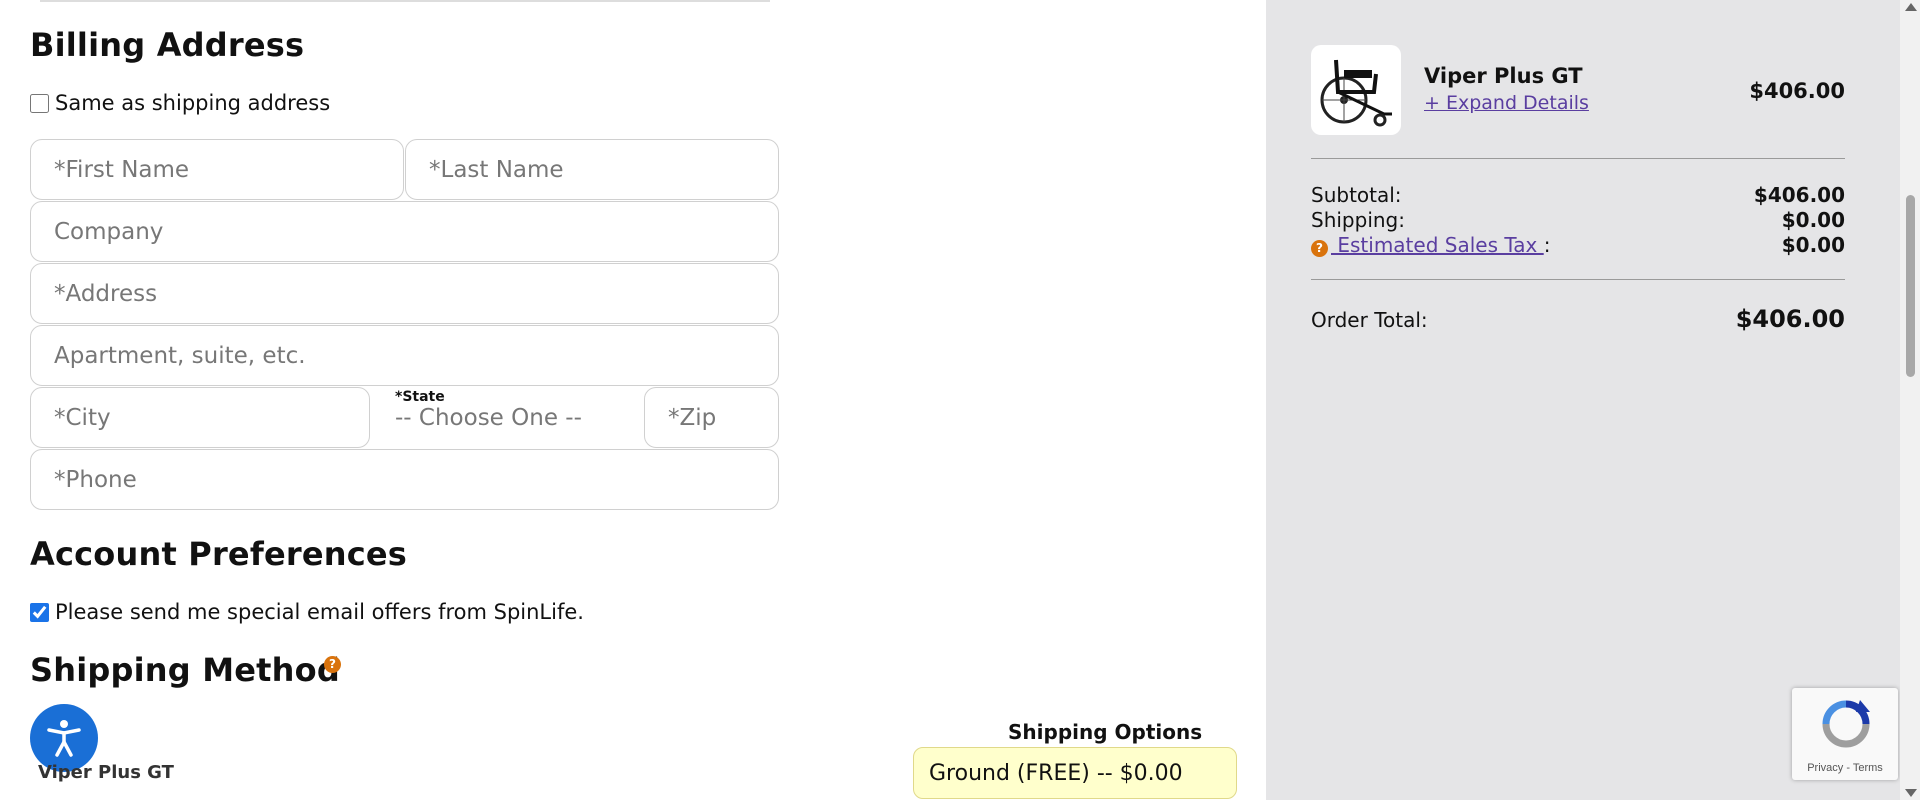 This screenshot has width=1920, height=800. What do you see at coordinates (106, 772) in the screenshot?
I see `shipping-product-name: Viper Plus GT` at bounding box center [106, 772].